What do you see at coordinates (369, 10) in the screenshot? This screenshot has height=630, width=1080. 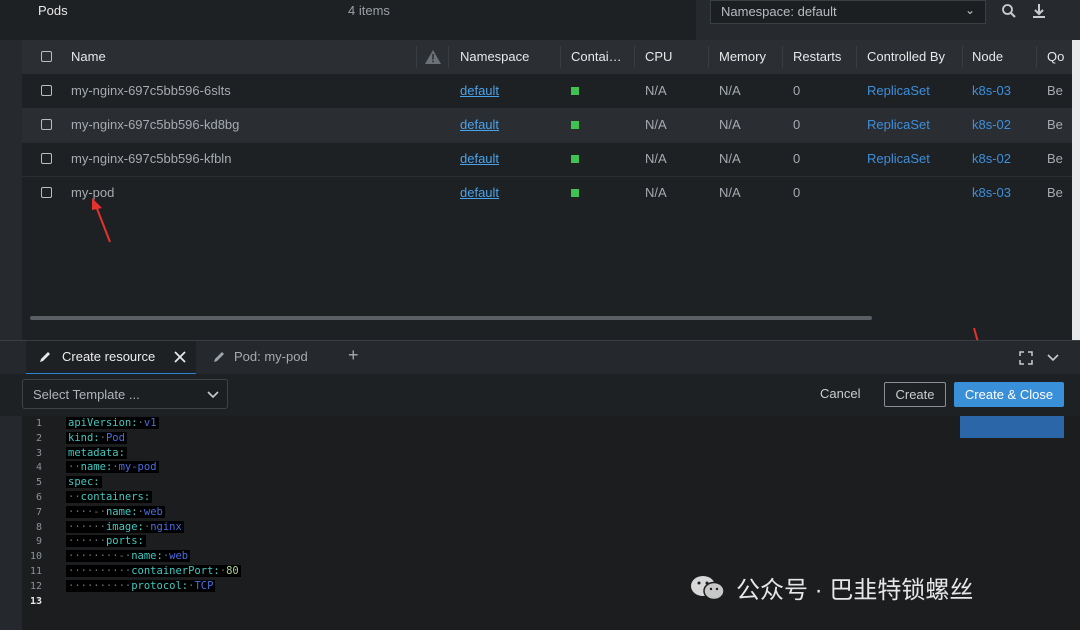 I see `item-count: 4 items` at bounding box center [369, 10].